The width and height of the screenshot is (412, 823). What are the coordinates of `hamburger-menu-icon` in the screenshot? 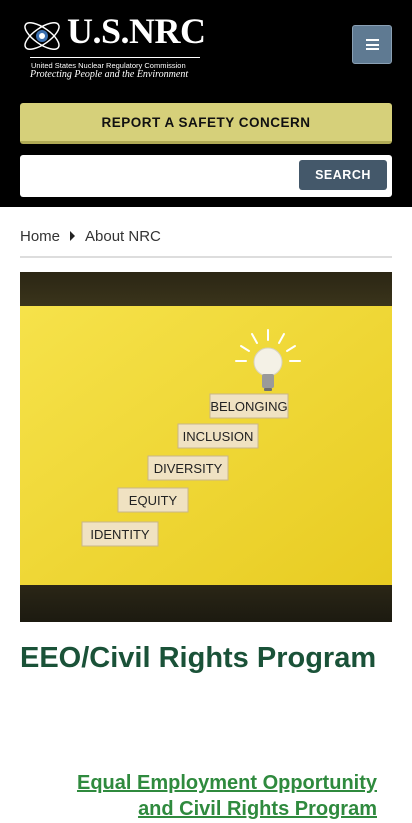 It's located at (372, 44).